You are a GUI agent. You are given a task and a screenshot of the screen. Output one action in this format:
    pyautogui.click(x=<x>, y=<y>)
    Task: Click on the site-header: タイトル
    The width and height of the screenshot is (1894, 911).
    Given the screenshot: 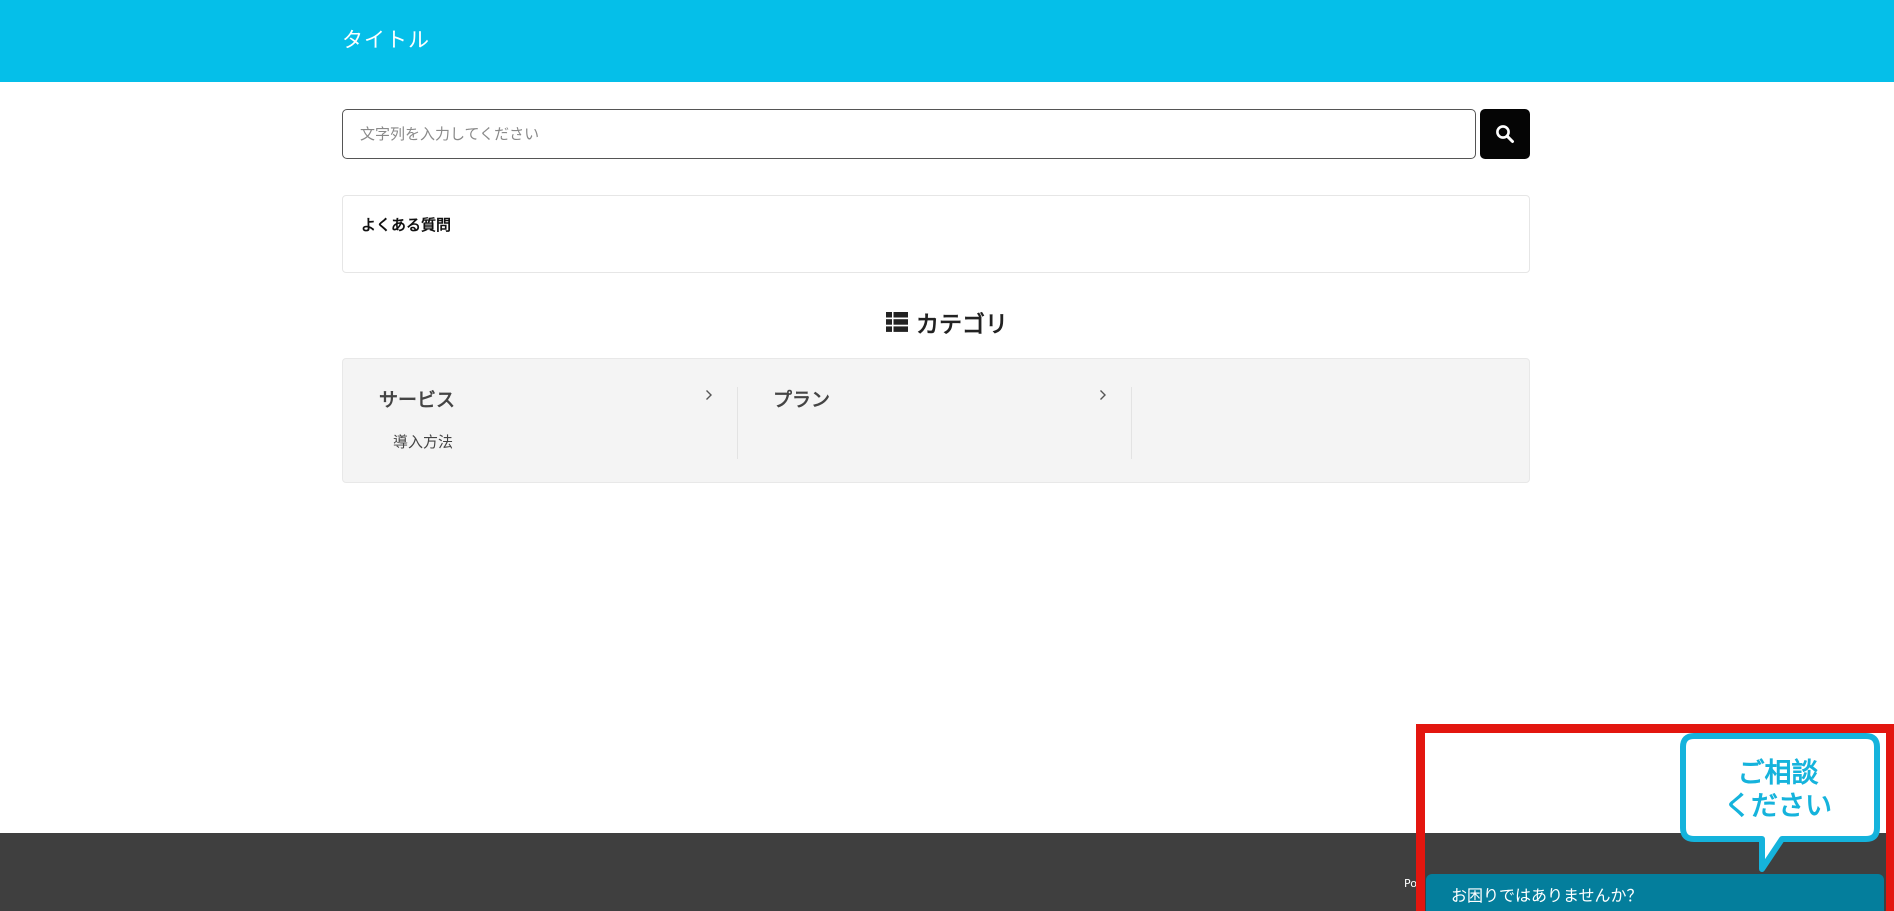 What is the action you would take?
    pyautogui.click(x=947, y=41)
    